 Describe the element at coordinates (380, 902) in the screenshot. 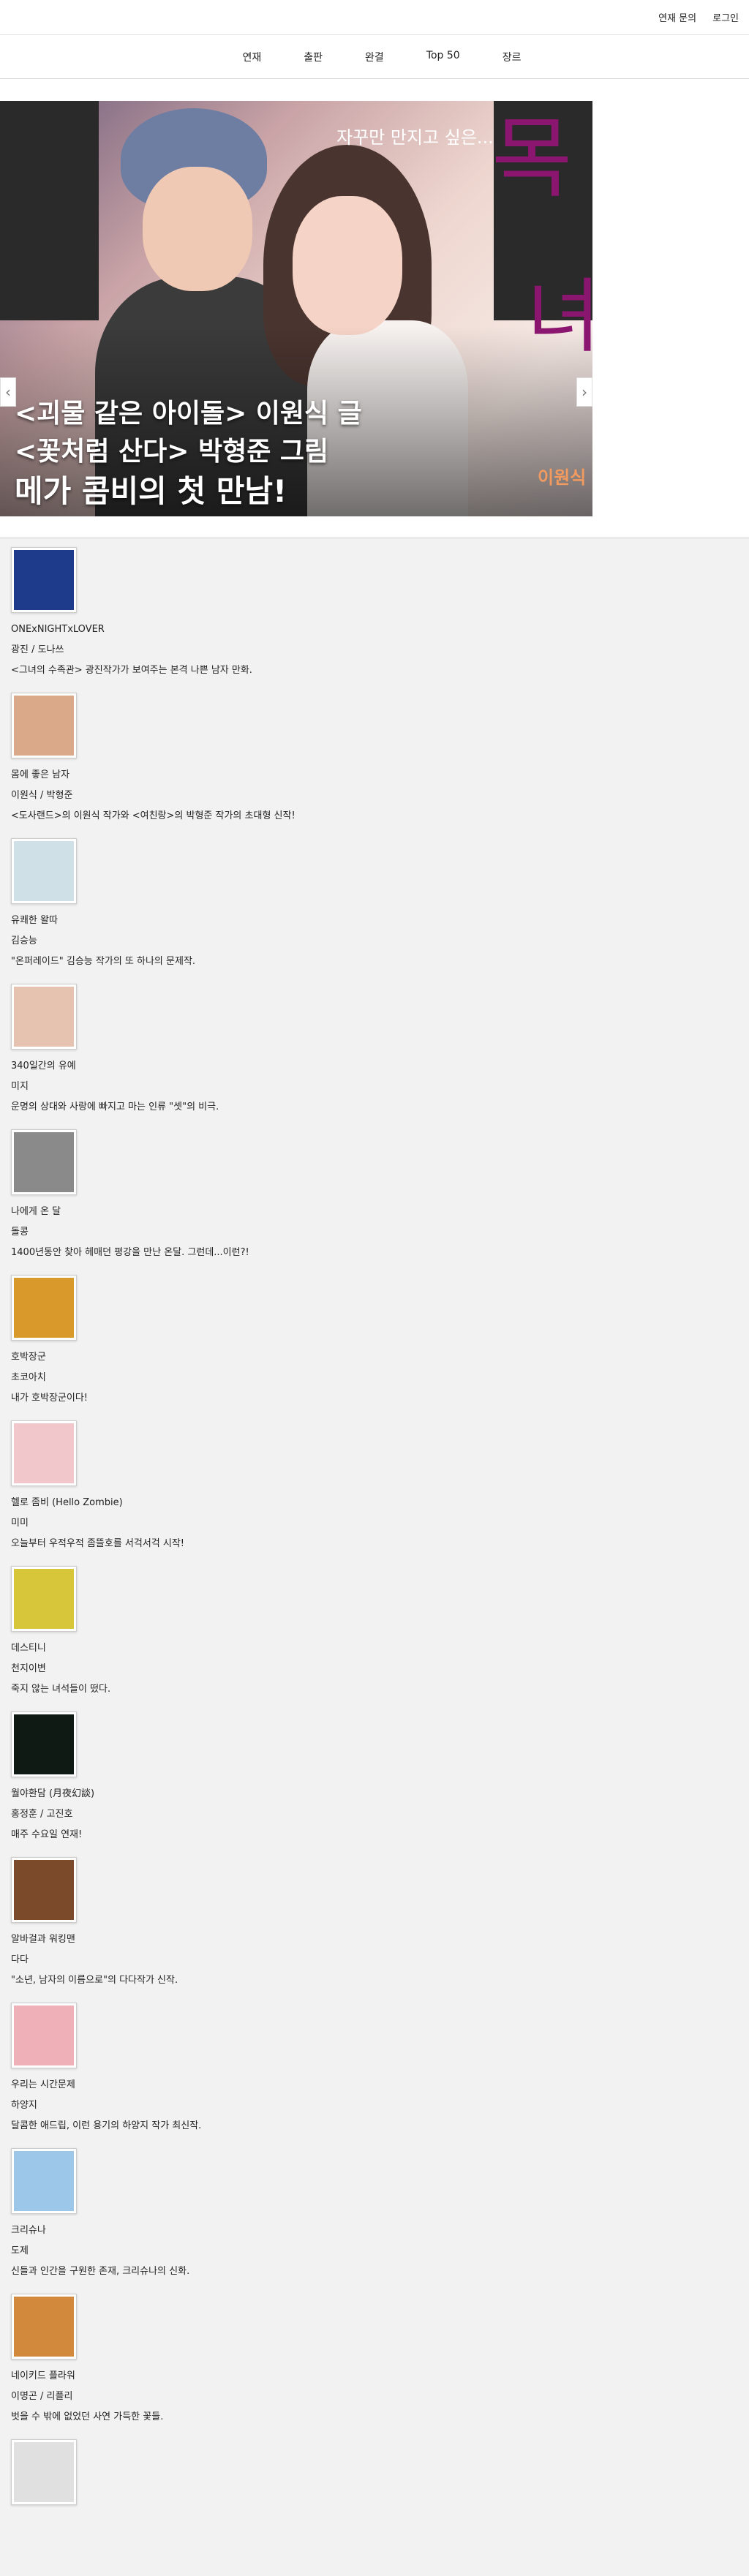

I see `list-item: 유쾌한 왈따김승능 "온퍼레이드" 김승능 작가의 또 하나의 문제작.` at that location.